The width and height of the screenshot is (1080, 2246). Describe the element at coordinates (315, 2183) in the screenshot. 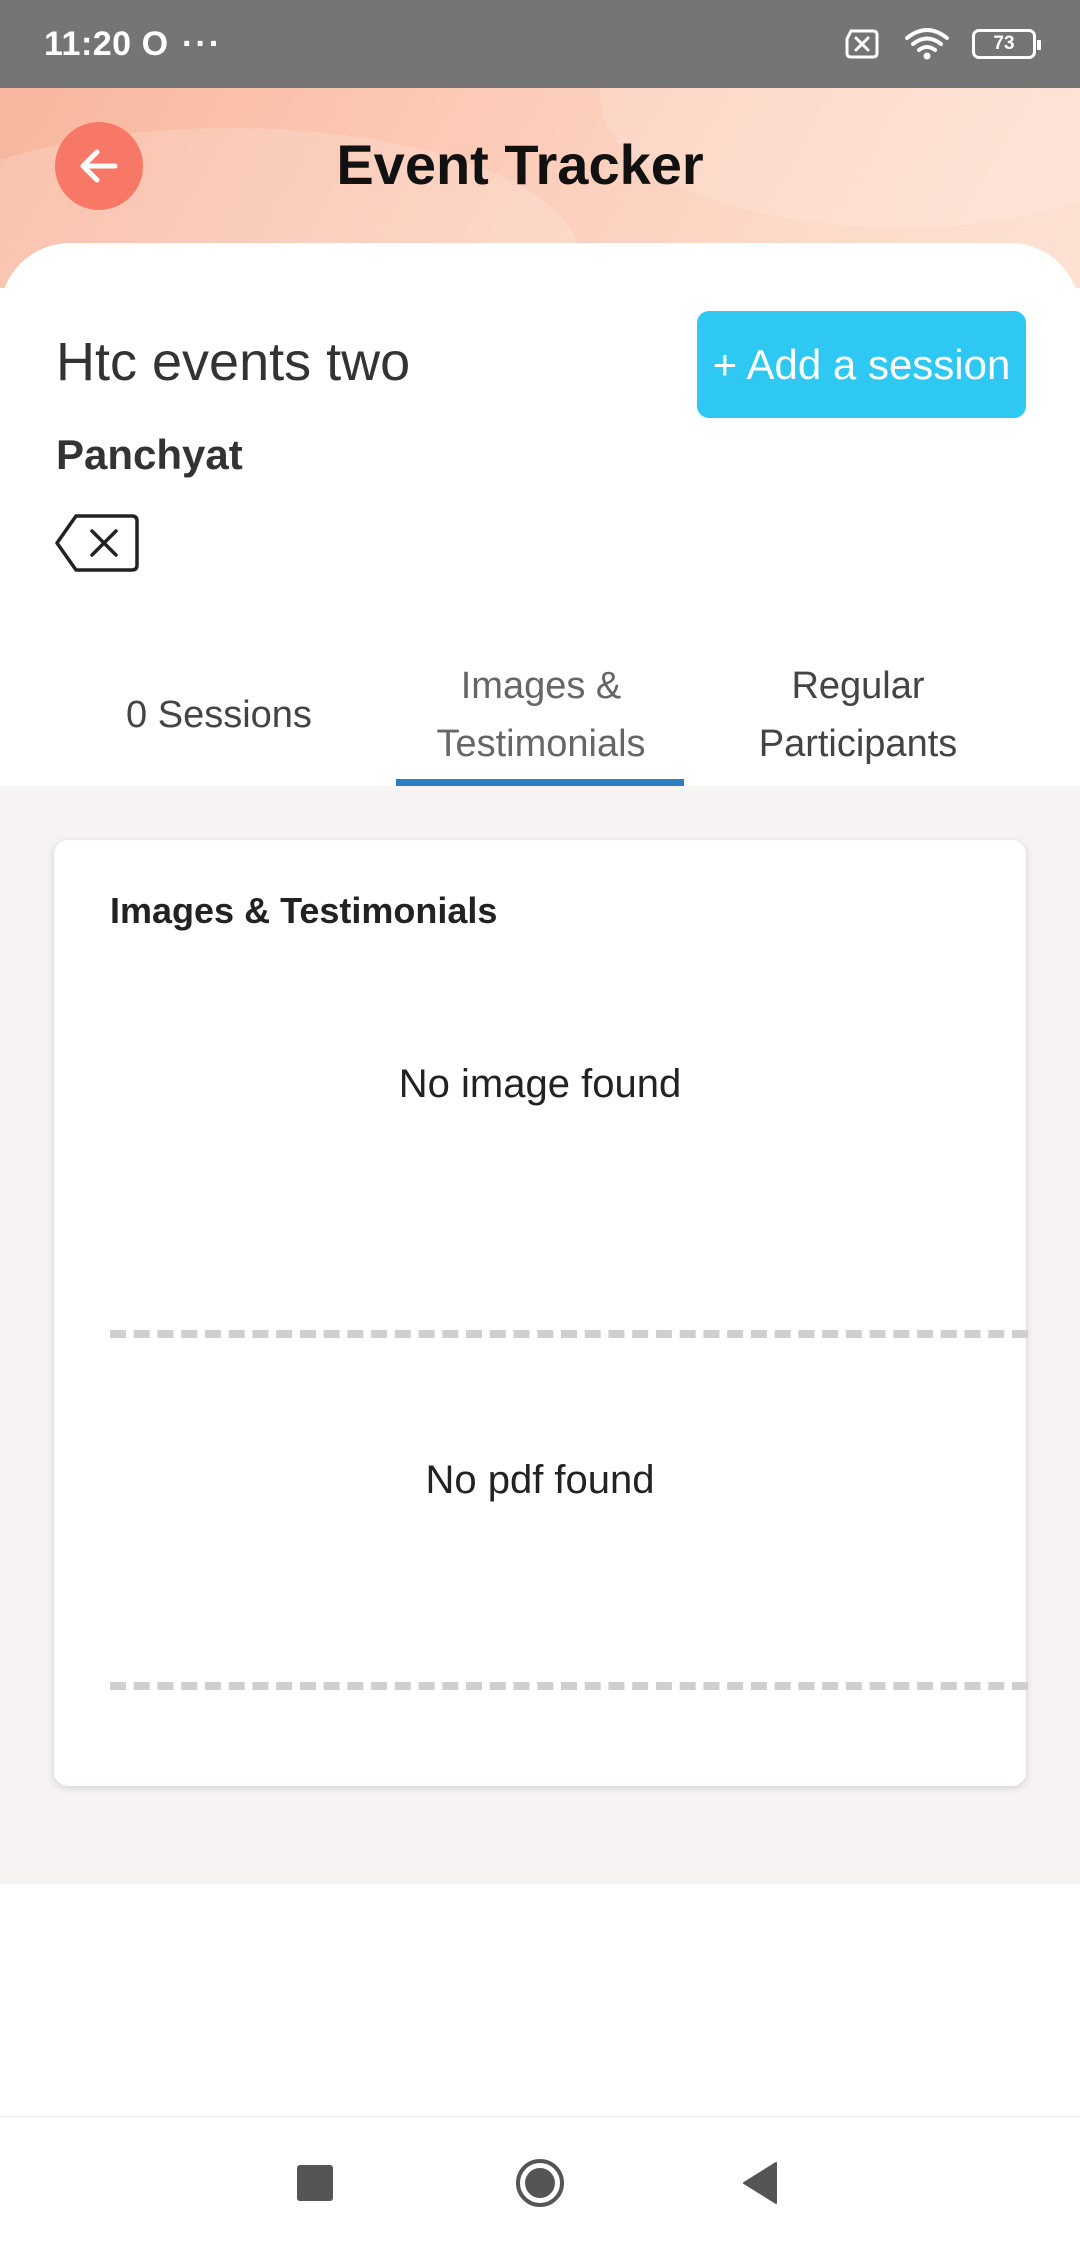

I see `recent-apps-icon` at that location.